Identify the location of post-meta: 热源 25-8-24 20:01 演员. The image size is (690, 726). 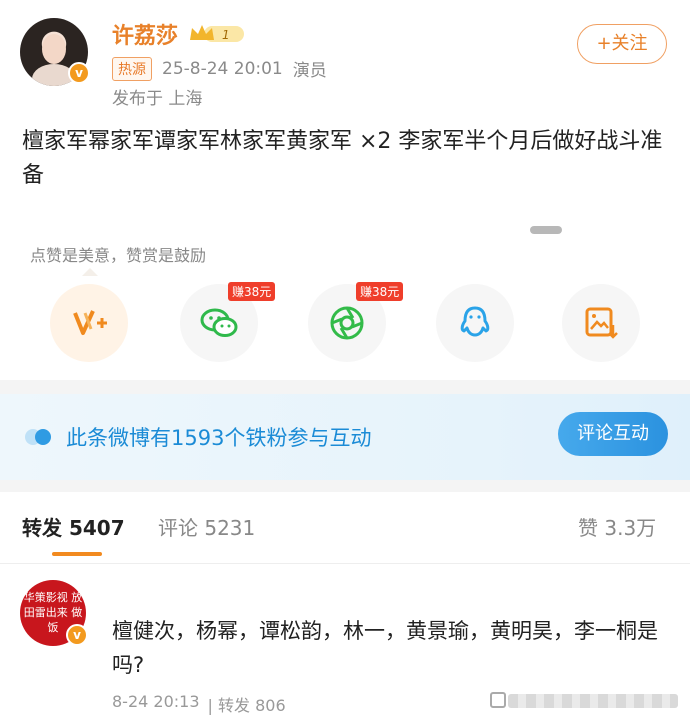
(219, 68).